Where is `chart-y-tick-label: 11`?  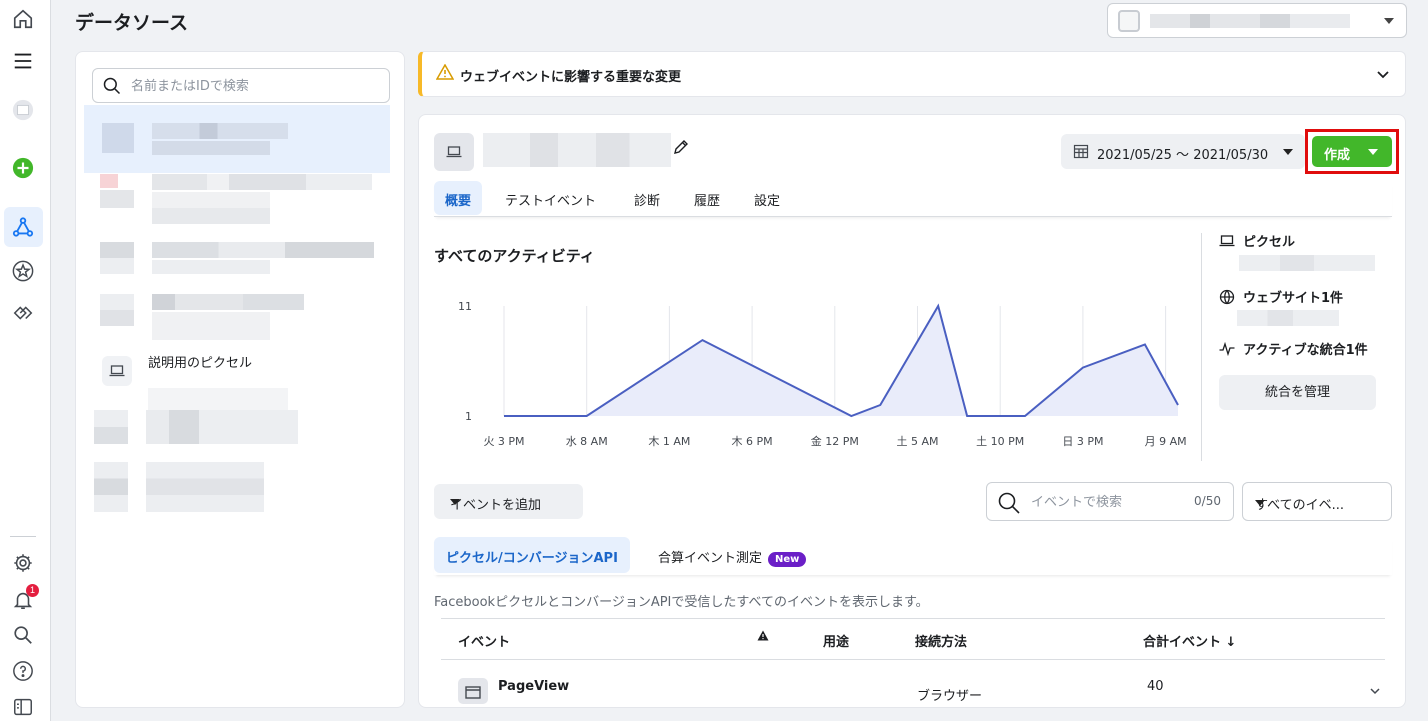 chart-y-tick-label: 11 is located at coordinates (465, 306).